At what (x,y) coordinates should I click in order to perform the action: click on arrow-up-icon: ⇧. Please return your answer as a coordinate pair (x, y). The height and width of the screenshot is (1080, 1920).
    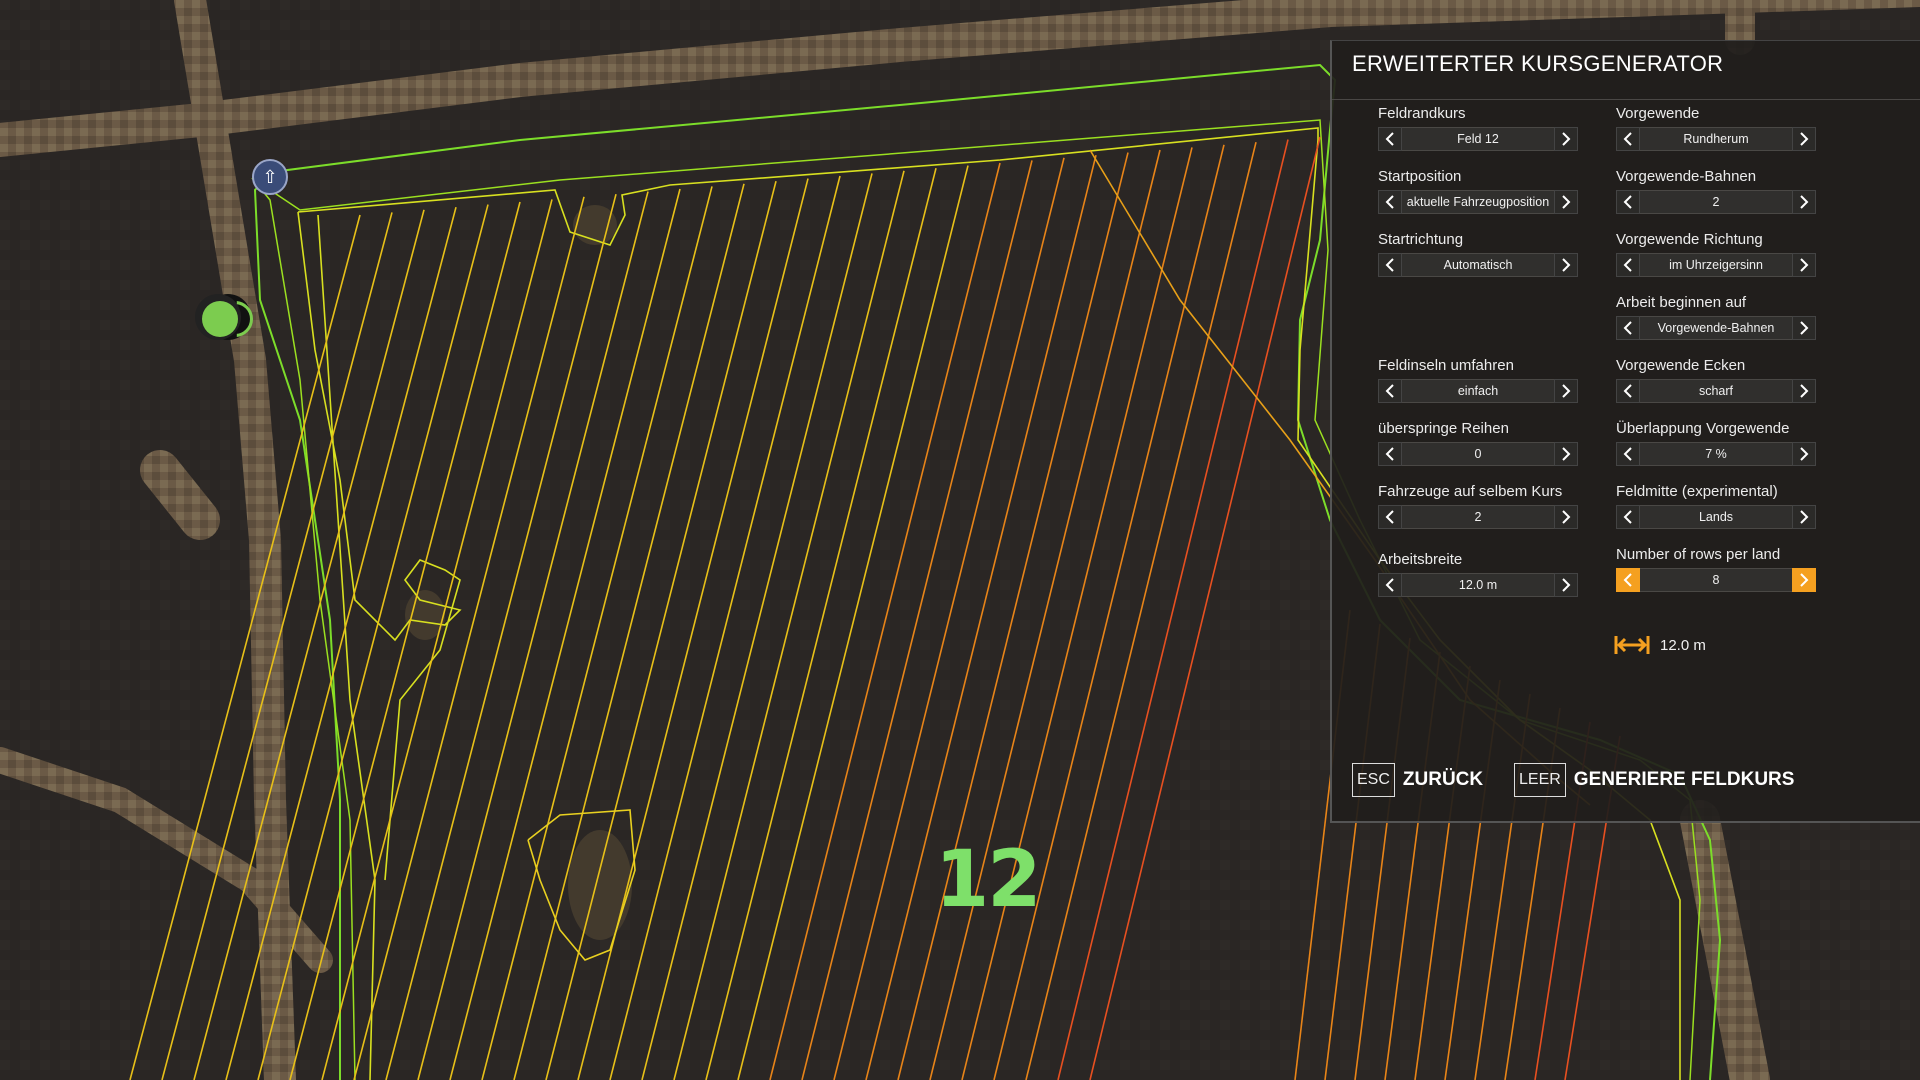
    Looking at the image, I should click on (270, 177).